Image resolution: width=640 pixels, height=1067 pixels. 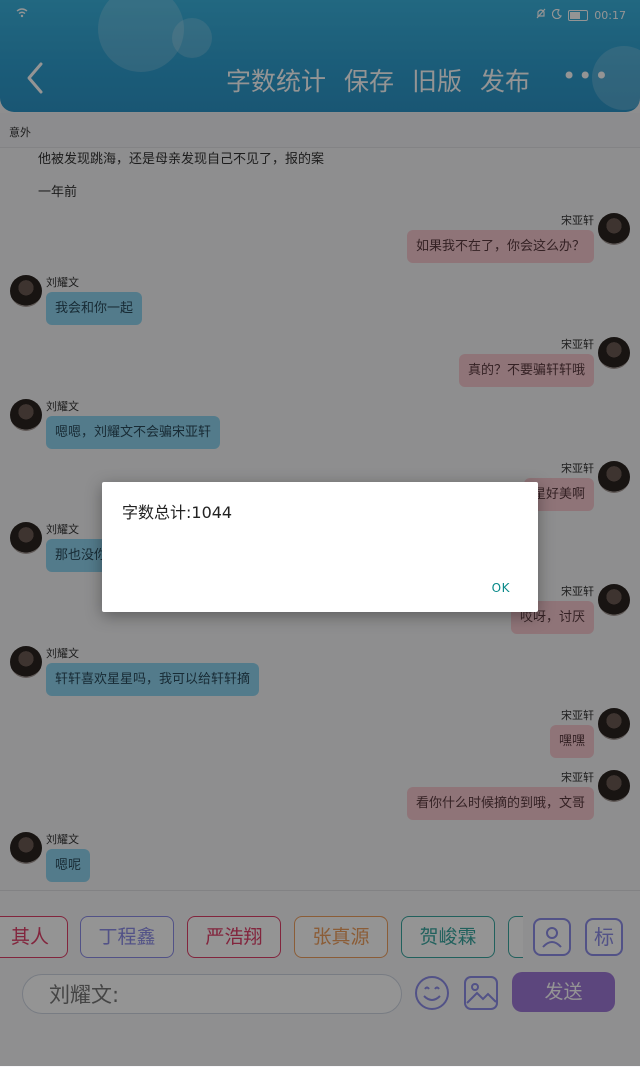 I want to click on dialog-message: 字数总计:1044, so click(x=177, y=512).